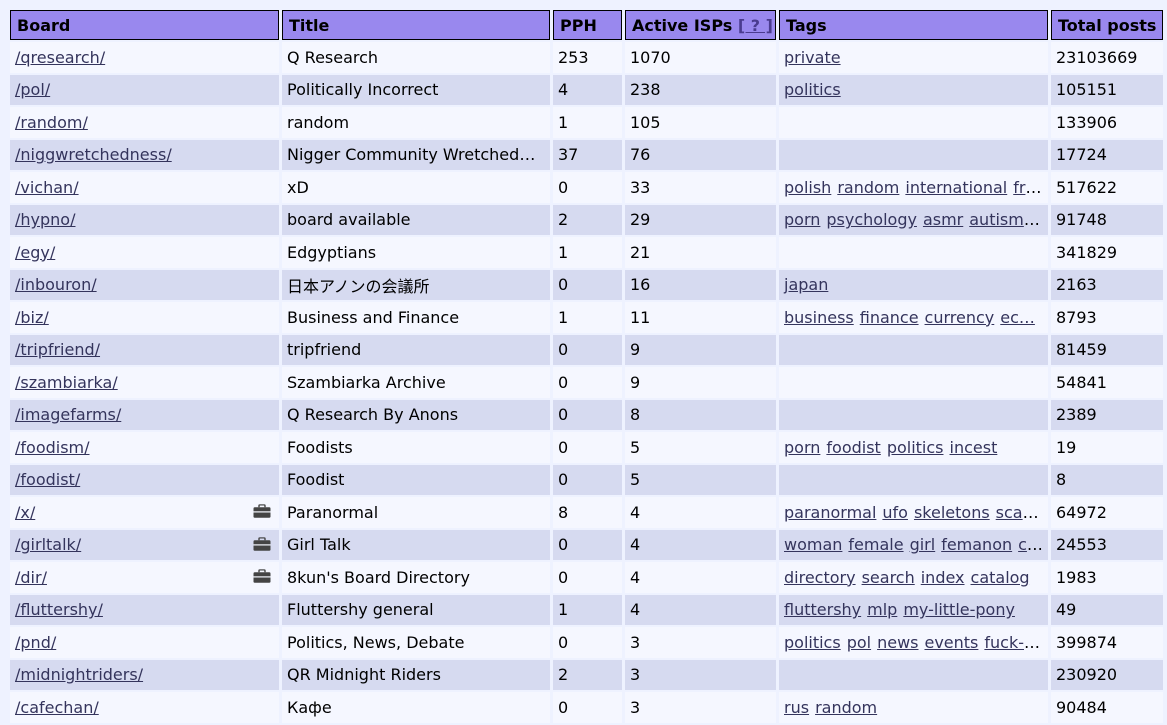  Describe the element at coordinates (79, 674) in the screenshot. I see `board-link: /midnightriders/` at that location.